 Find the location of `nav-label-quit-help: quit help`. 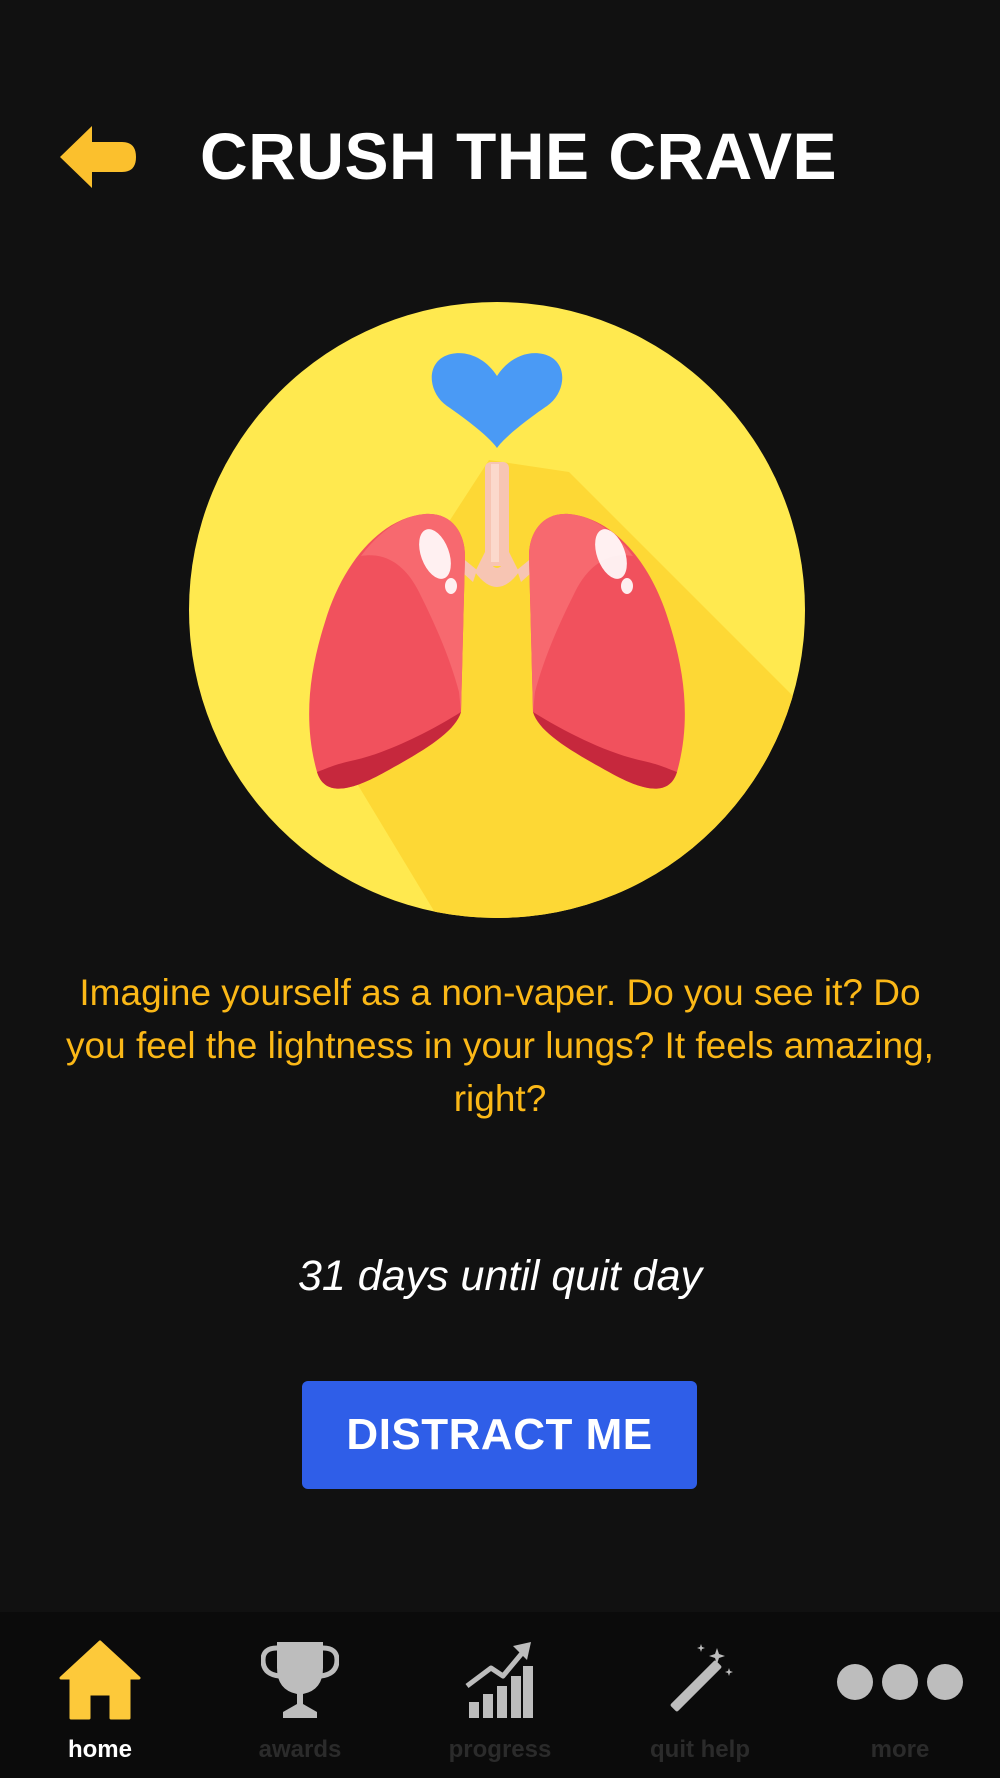

nav-label-quit-help: quit help is located at coordinates (700, 1749).